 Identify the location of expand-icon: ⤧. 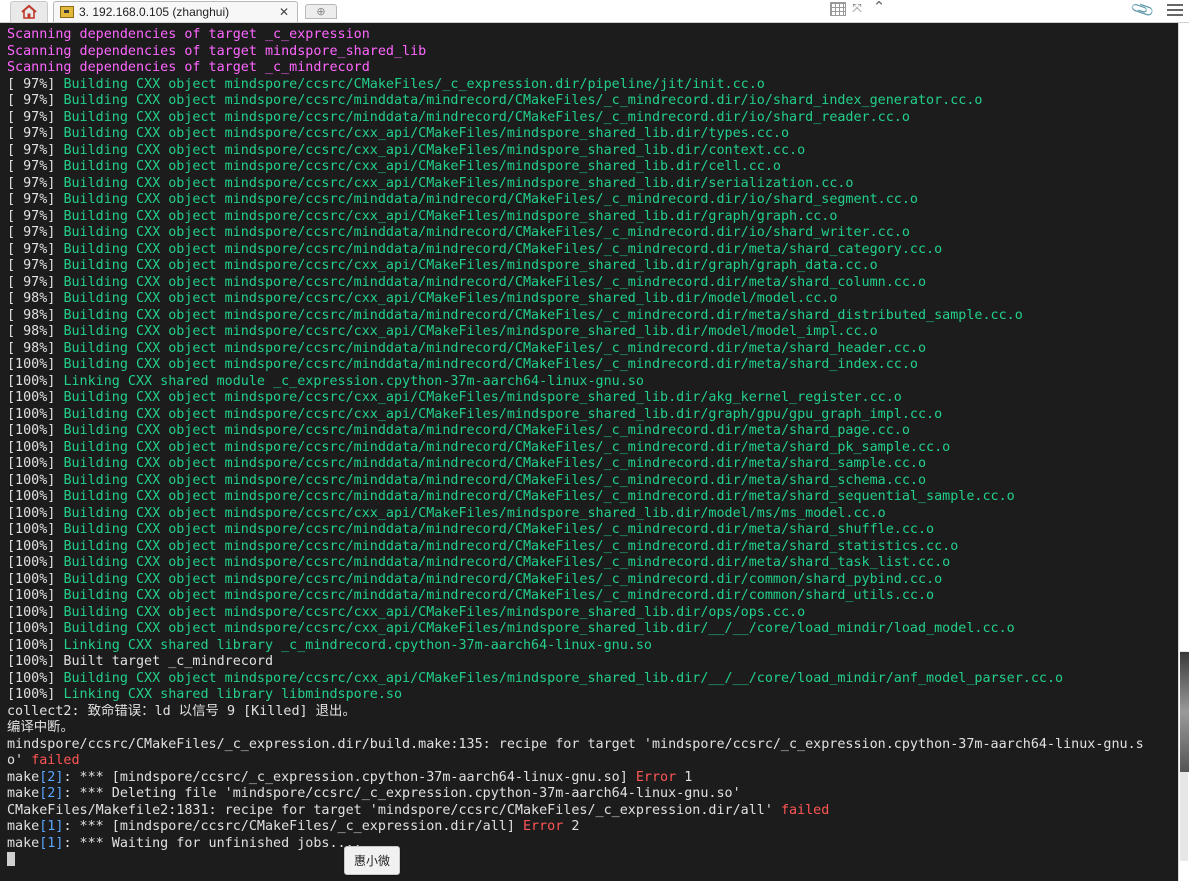
(857, 8).